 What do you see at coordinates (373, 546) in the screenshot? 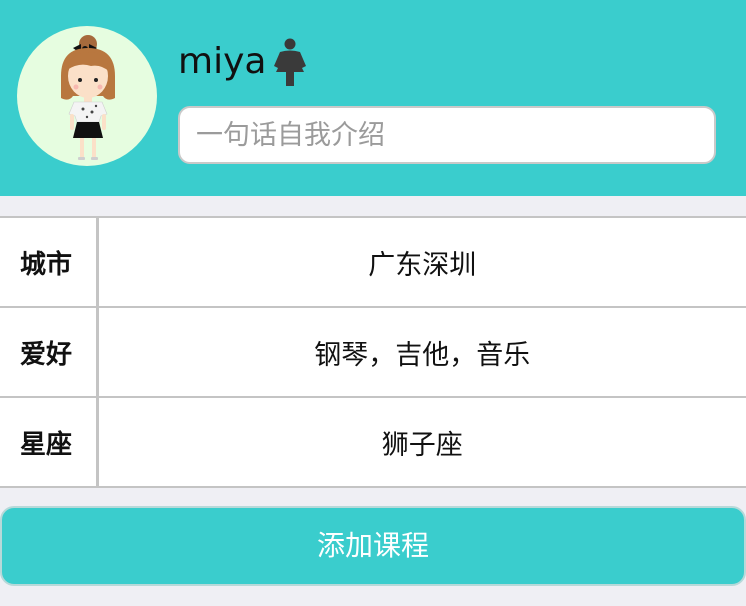
I see `add-course-button: 添加课程` at bounding box center [373, 546].